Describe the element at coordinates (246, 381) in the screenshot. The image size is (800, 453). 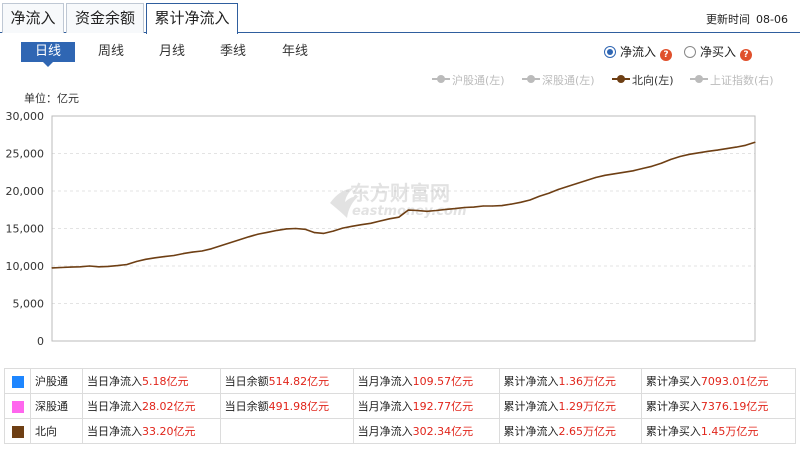
I see `summary-cell-label: 当日余额` at that location.